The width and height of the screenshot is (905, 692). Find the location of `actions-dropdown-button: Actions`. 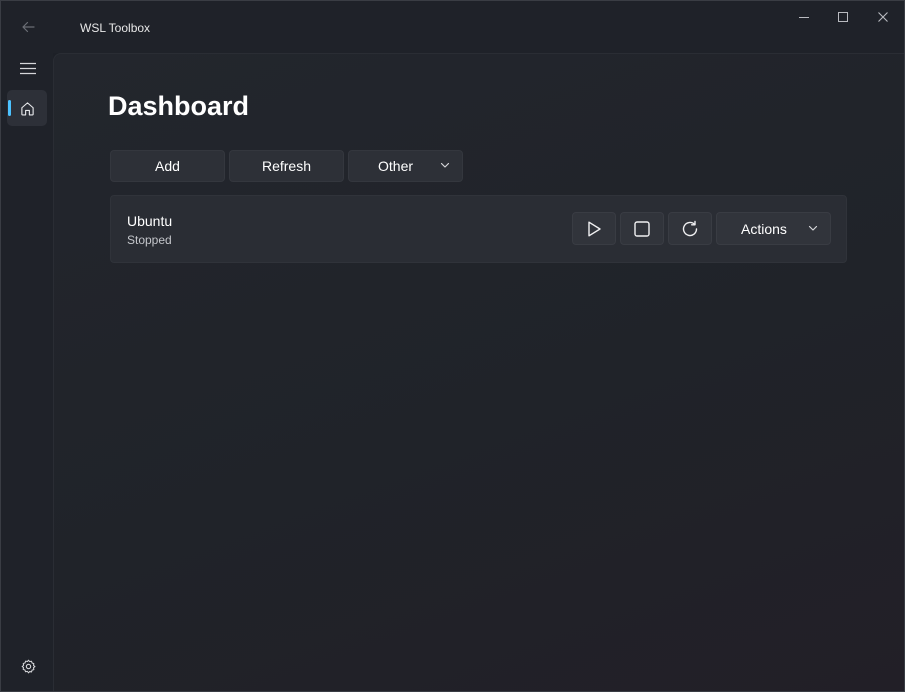

actions-dropdown-button: Actions is located at coordinates (773, 228).